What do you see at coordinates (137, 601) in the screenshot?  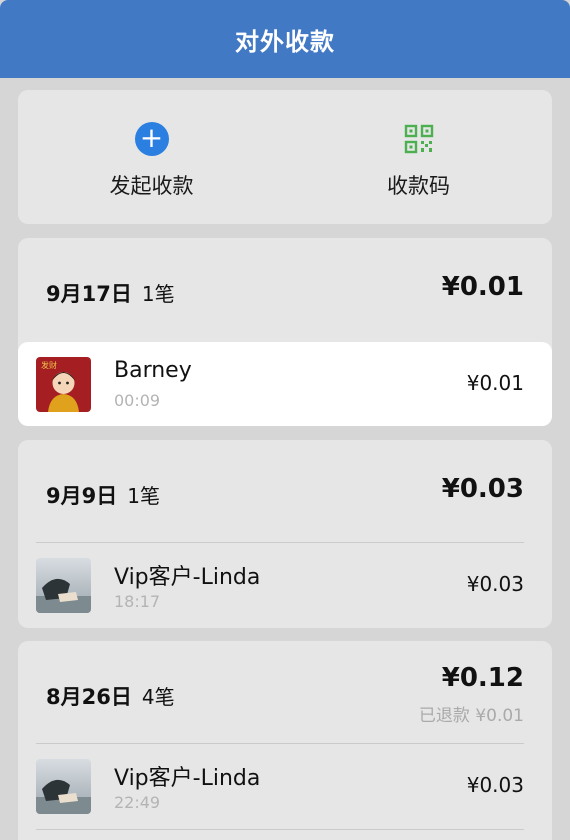 I see `transaction-time: 18:17` at bounding box center [137, 601].